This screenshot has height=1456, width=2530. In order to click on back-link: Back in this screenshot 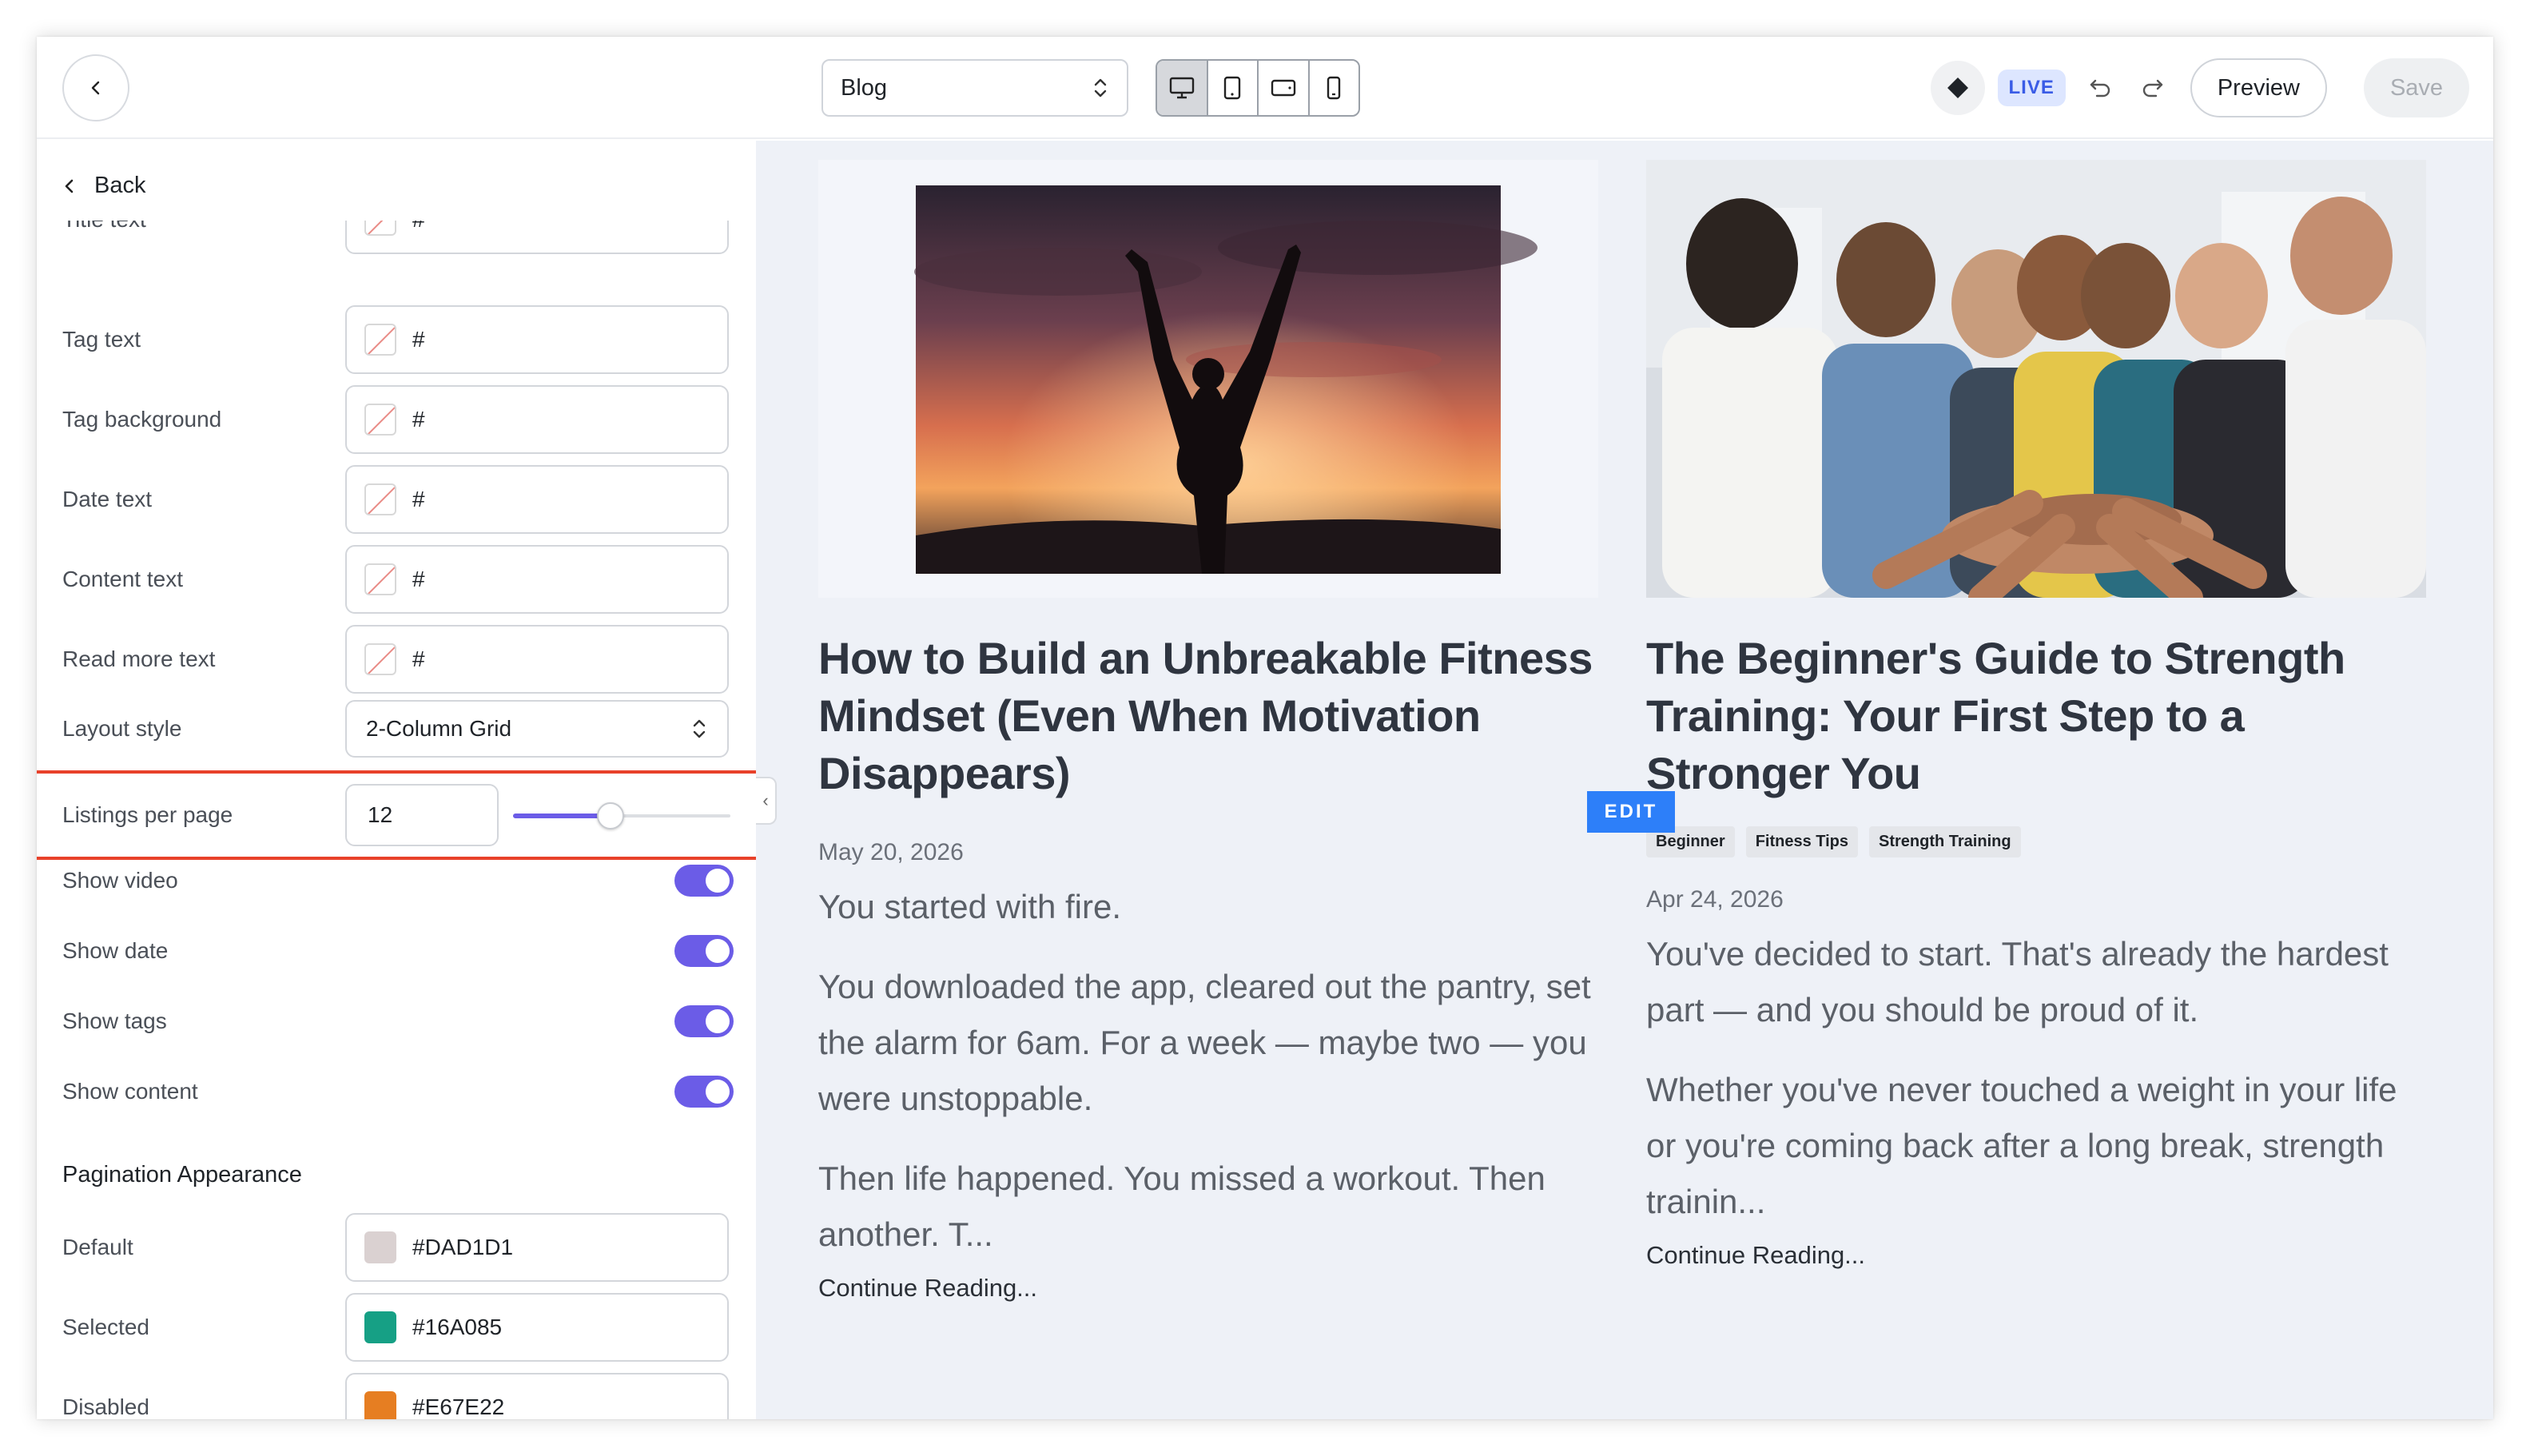, I will do `click(103, 186)`.